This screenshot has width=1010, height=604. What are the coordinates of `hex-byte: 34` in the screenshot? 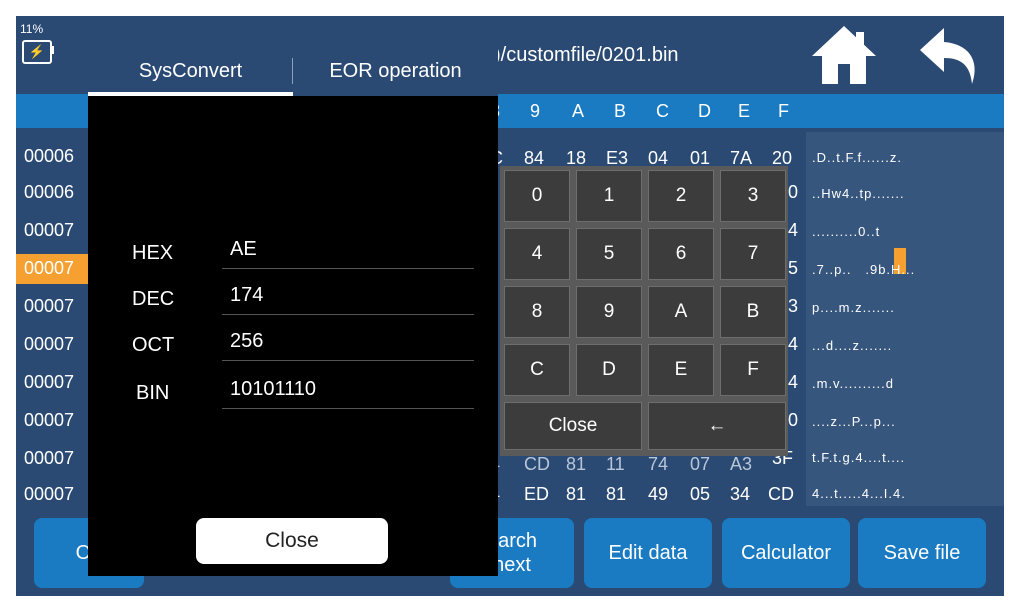 It's located at (740, 494).